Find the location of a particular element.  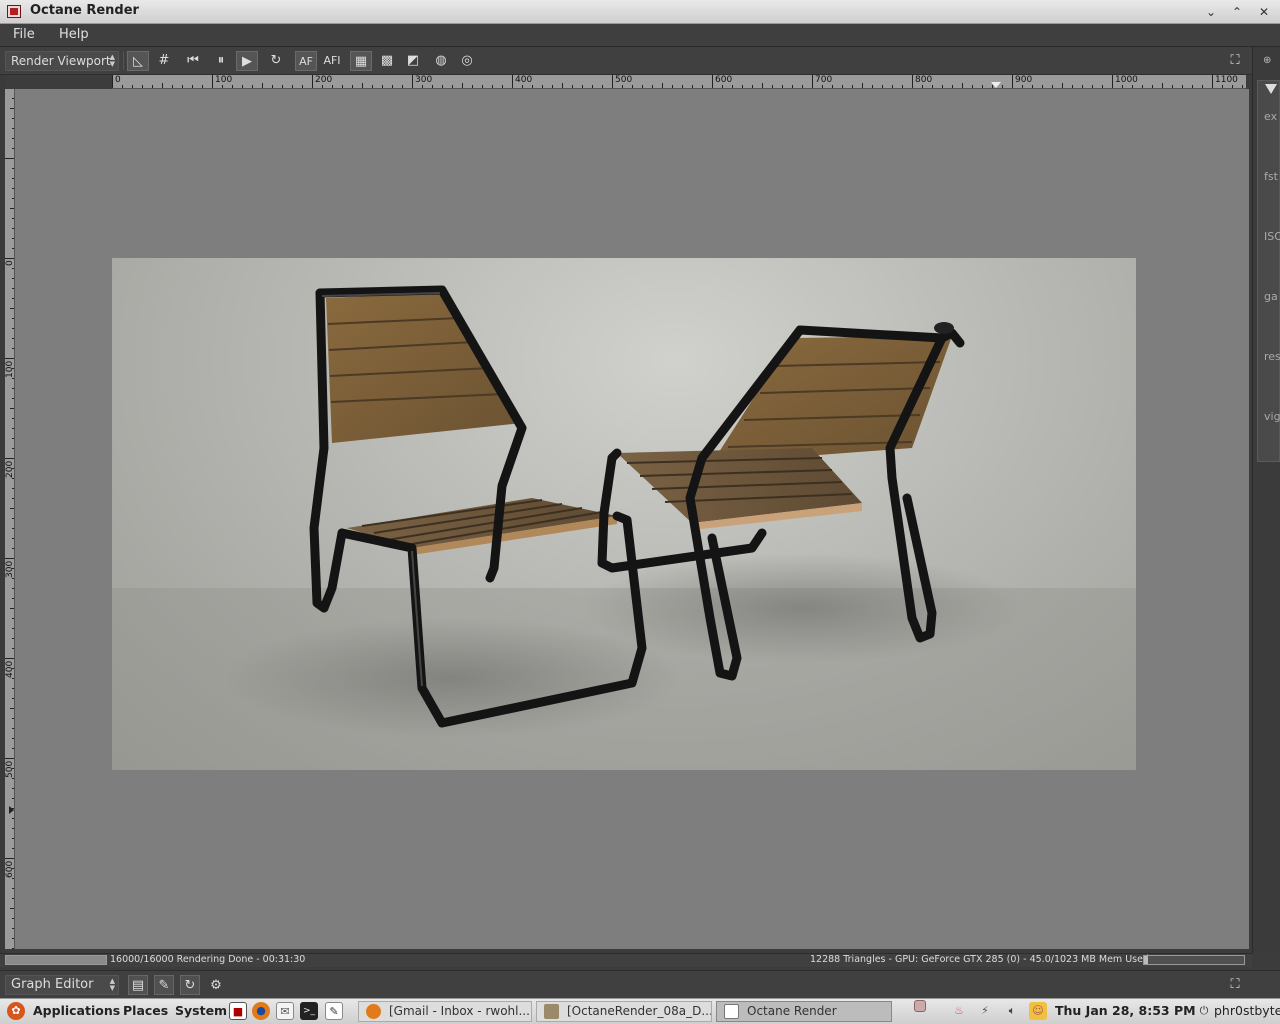

select-tool-icon: ◺ is located at coordinates (138, 61).